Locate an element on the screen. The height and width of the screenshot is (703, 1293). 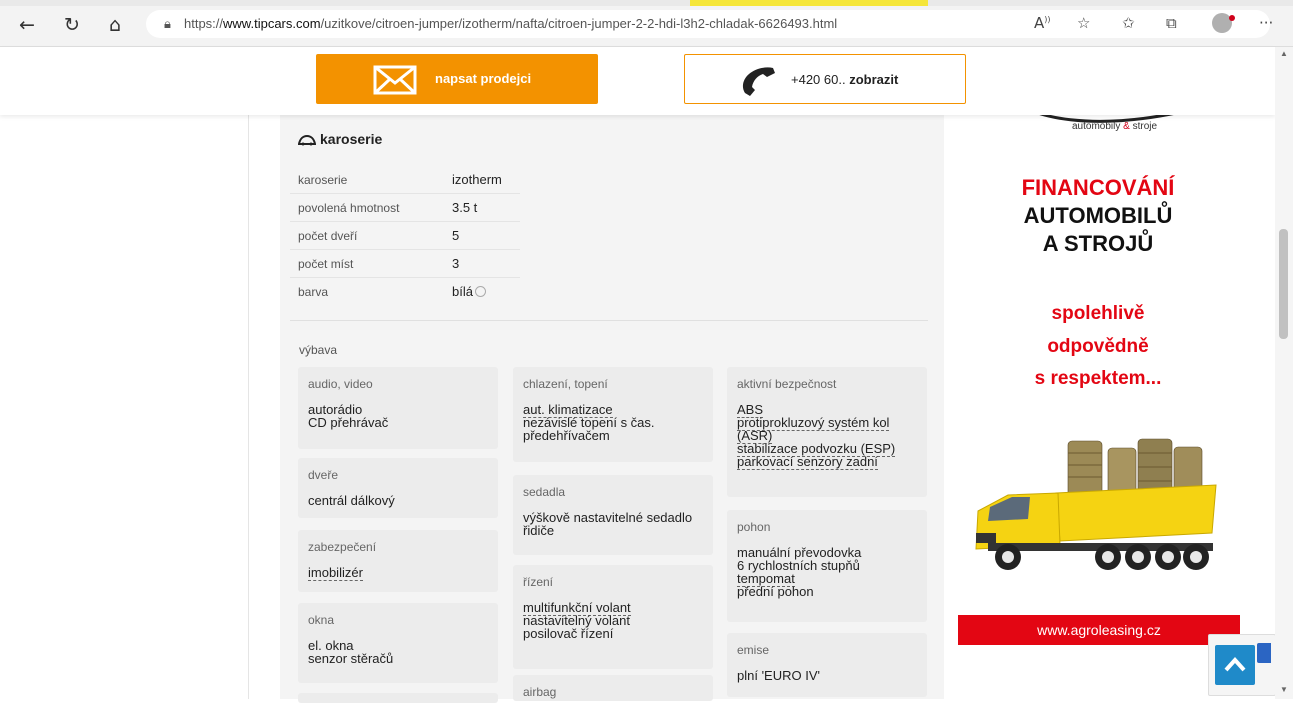
spec-key: povolená hmotnost is located at coordinates (349, 208).